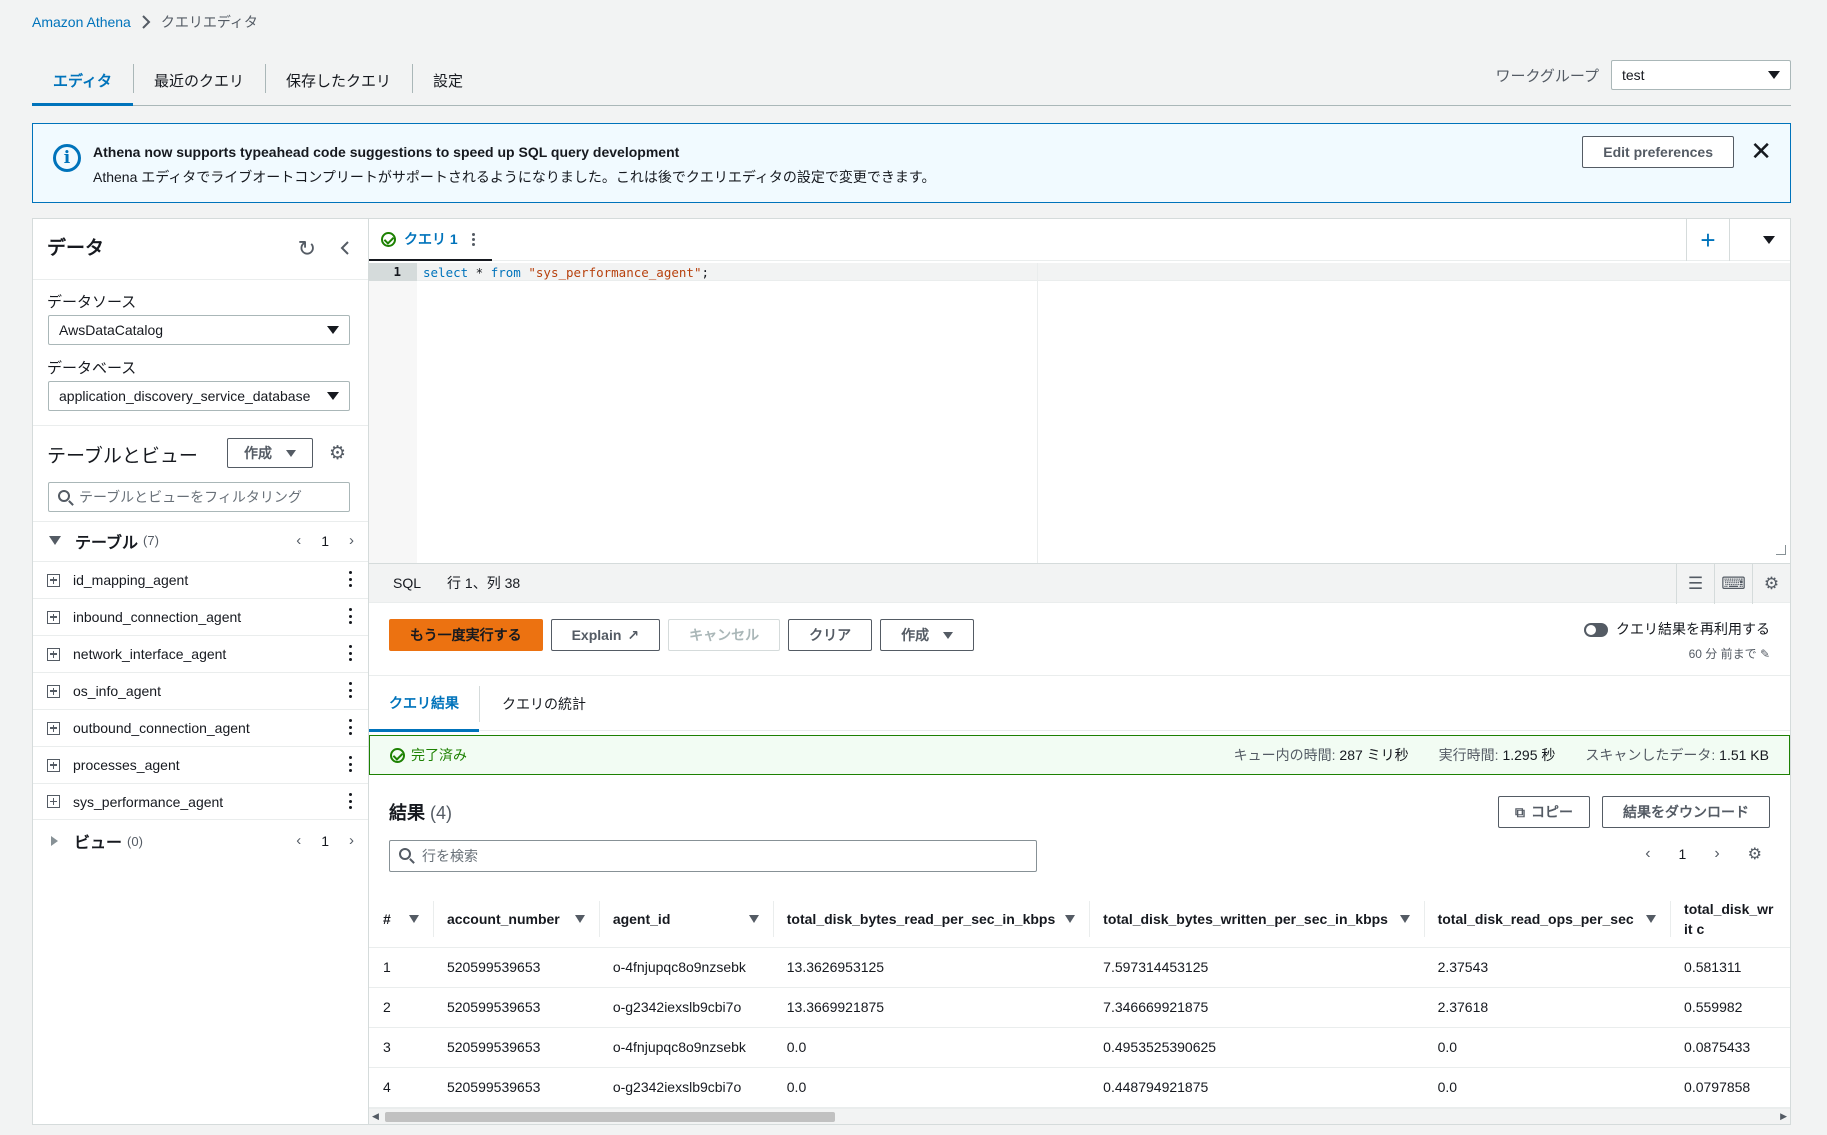  Describe the element at coordinates (830, 635) in the screenshot. I see `clear-button: クリア` at that location.